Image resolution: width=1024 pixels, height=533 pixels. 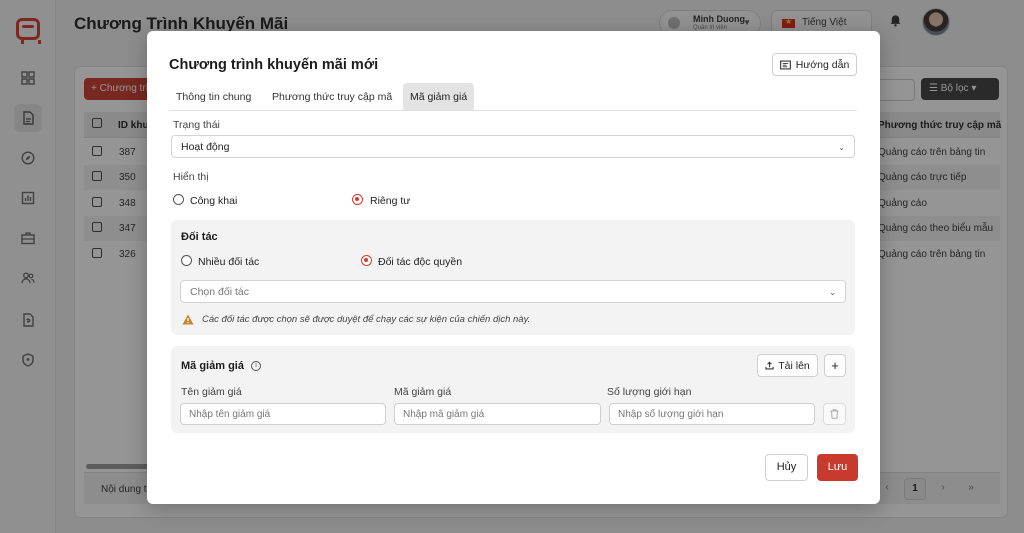 What do you see at coordinates (283, 414) in the screenshot?
I see `discount-name-input: Nhập tên giảm giá` at bounding box center [283, 414].